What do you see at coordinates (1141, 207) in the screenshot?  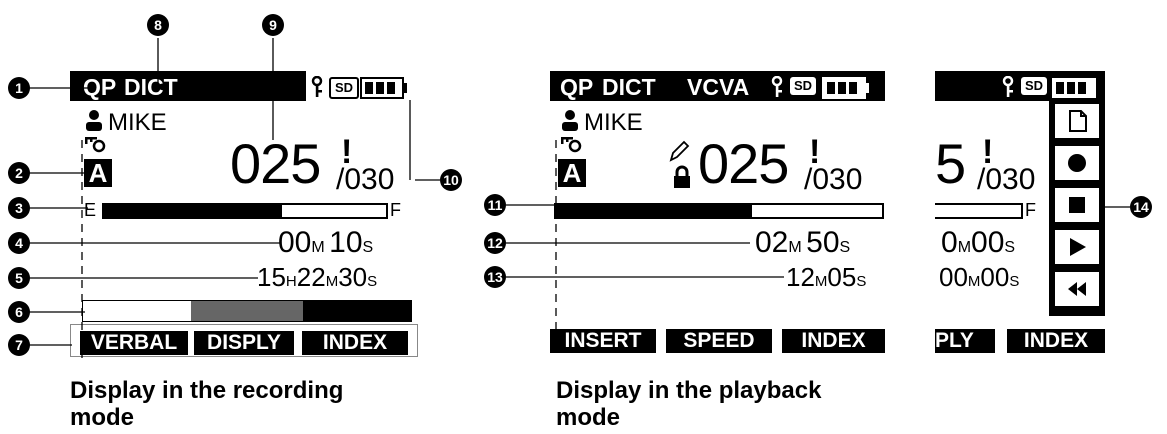 I see `callout-14: 14` at bounding box center [1141, 207].